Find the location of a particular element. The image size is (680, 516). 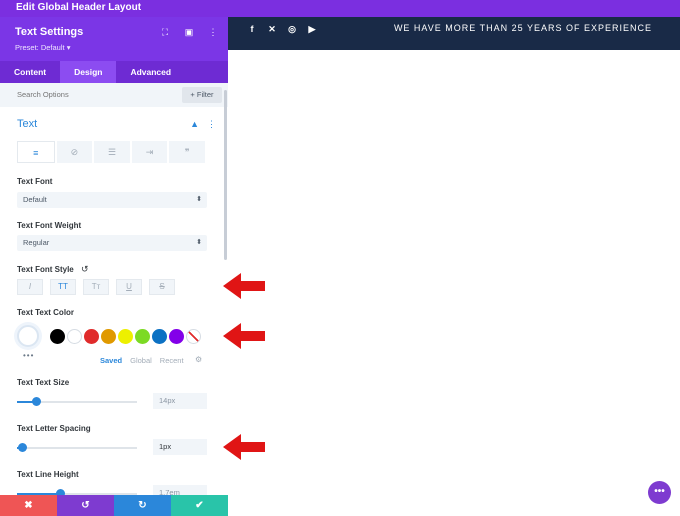

swatch-green is located at coordinates (142, 336).